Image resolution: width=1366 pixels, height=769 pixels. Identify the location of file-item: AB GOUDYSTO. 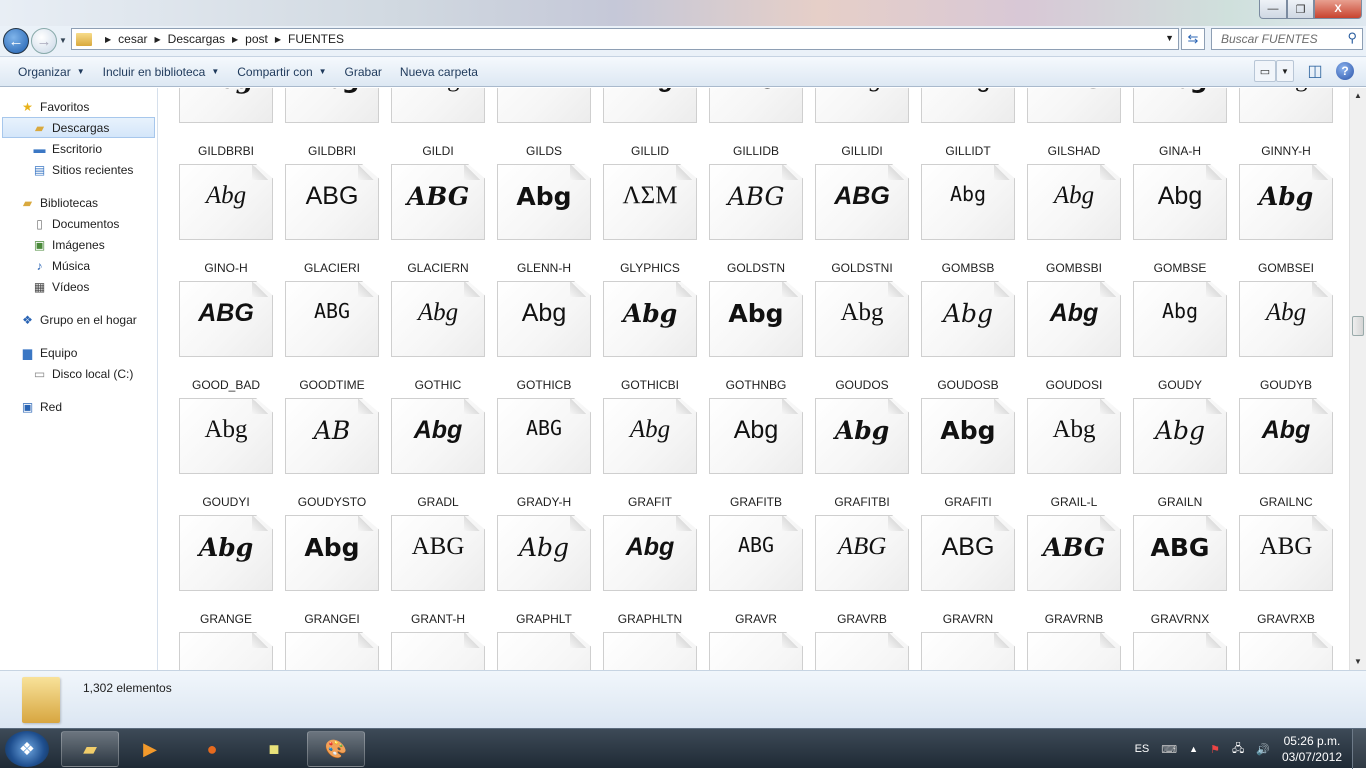
(332, 456).